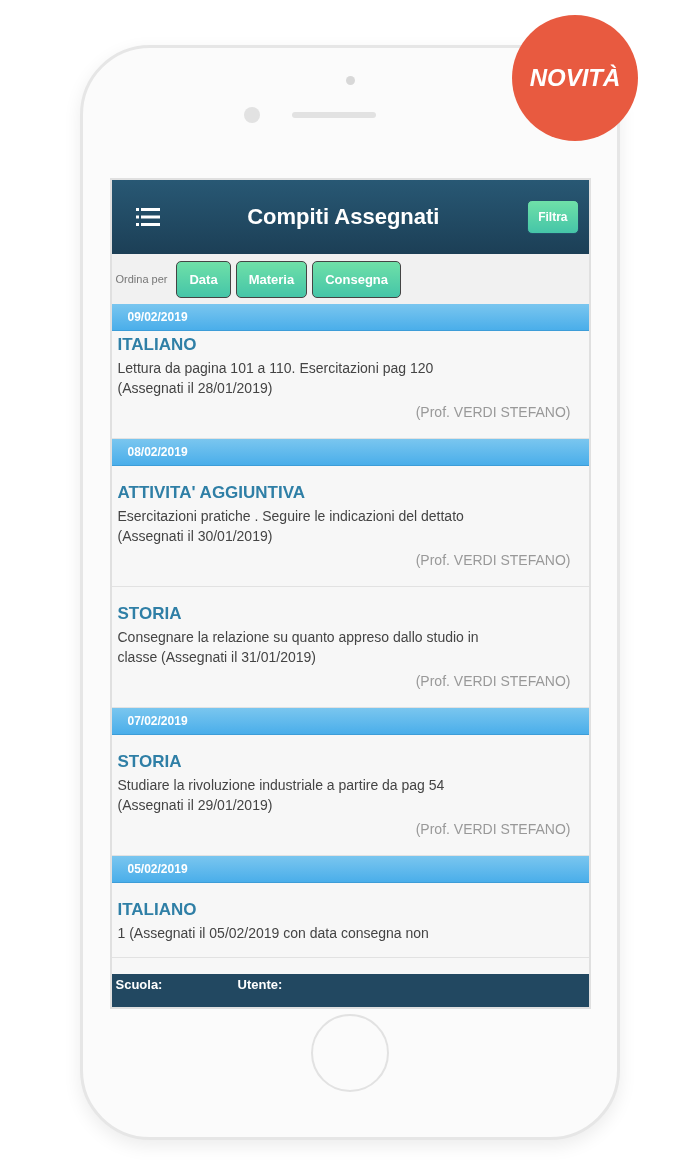 This screenshot has width=680, height=1176. What do you see at coordinates (334, 115) in the screenshot?
I see `speaker-icon` at bounding box center [334, 115].